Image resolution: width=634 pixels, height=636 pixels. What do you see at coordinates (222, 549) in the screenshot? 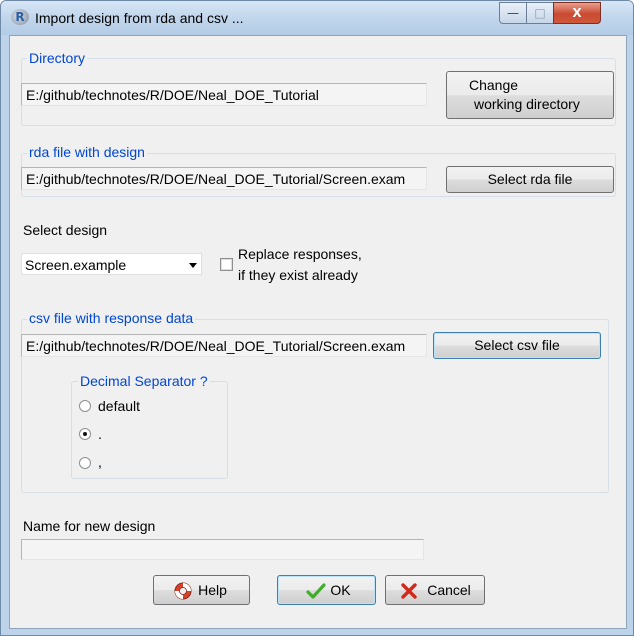
I see `new-design-name-input` at bounding box center [222, 549].